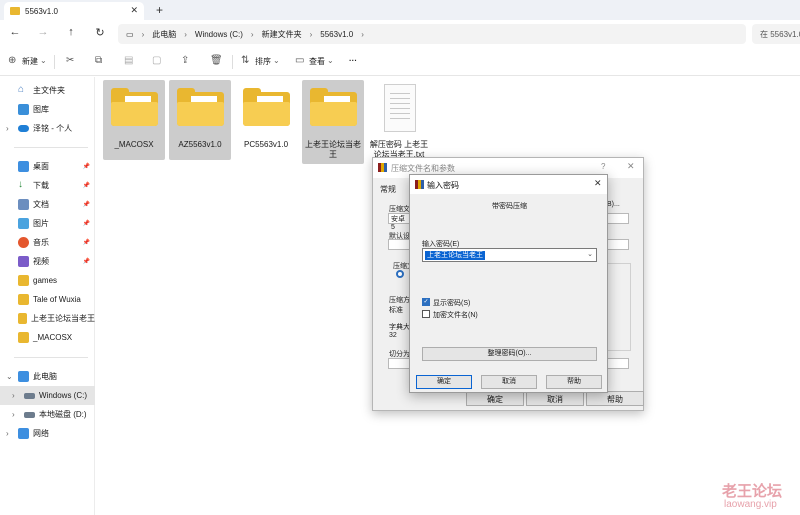 Image resolution: width=800 pixels, height=515 pixels. What do you see at coordinates (185, 60) in the screenshot?
I see `share-icon: ⇪` at bounding box center [185, 60].